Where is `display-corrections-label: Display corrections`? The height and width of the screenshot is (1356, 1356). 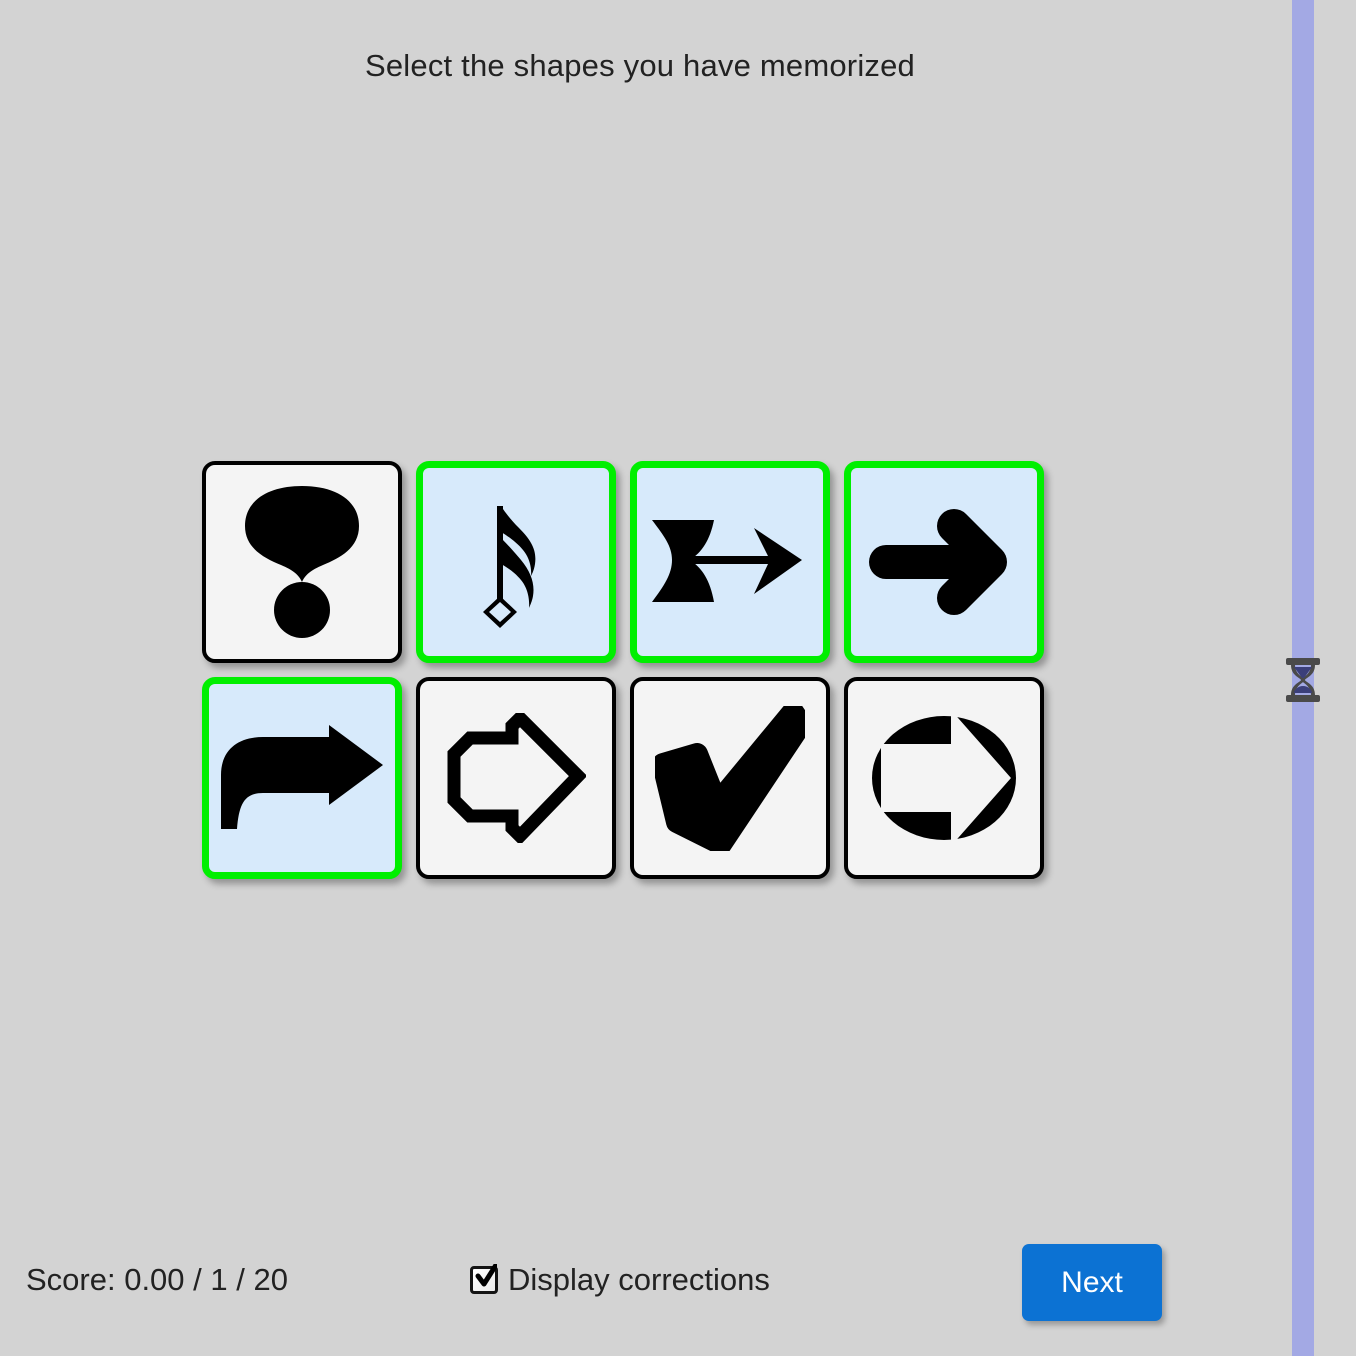 display-corrections-label: Display corrections is located at coordinates (639, 1279).